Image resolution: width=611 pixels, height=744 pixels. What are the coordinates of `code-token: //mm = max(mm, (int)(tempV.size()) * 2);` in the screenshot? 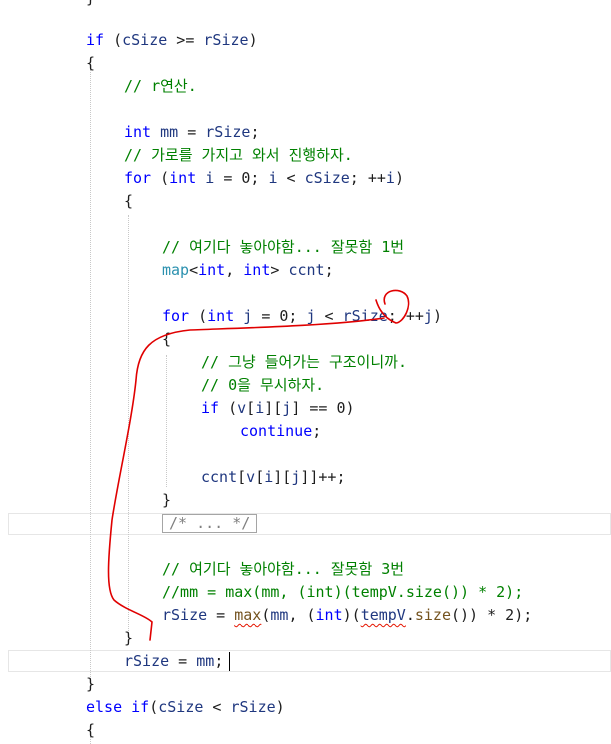 It's located at (343, 592).